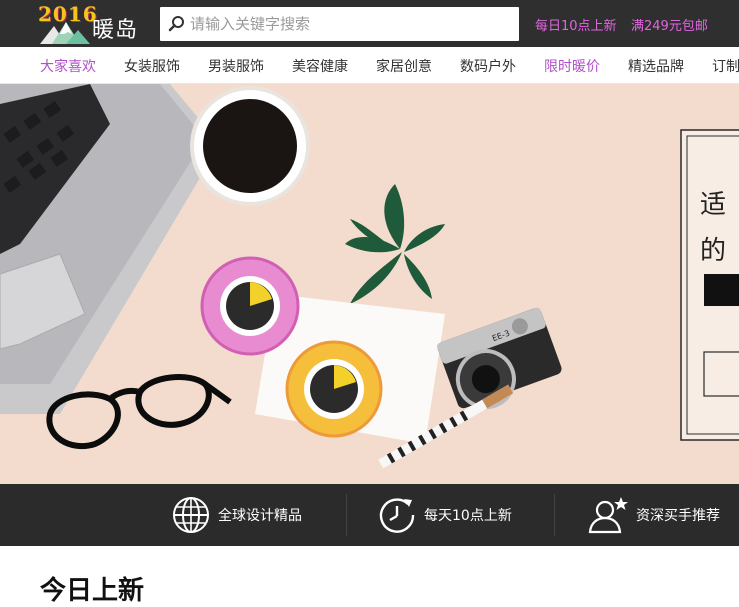  Describe the element at coordinates (468, 516) in the screenshot. I see `feature-label: 每天10点上新` at that location.